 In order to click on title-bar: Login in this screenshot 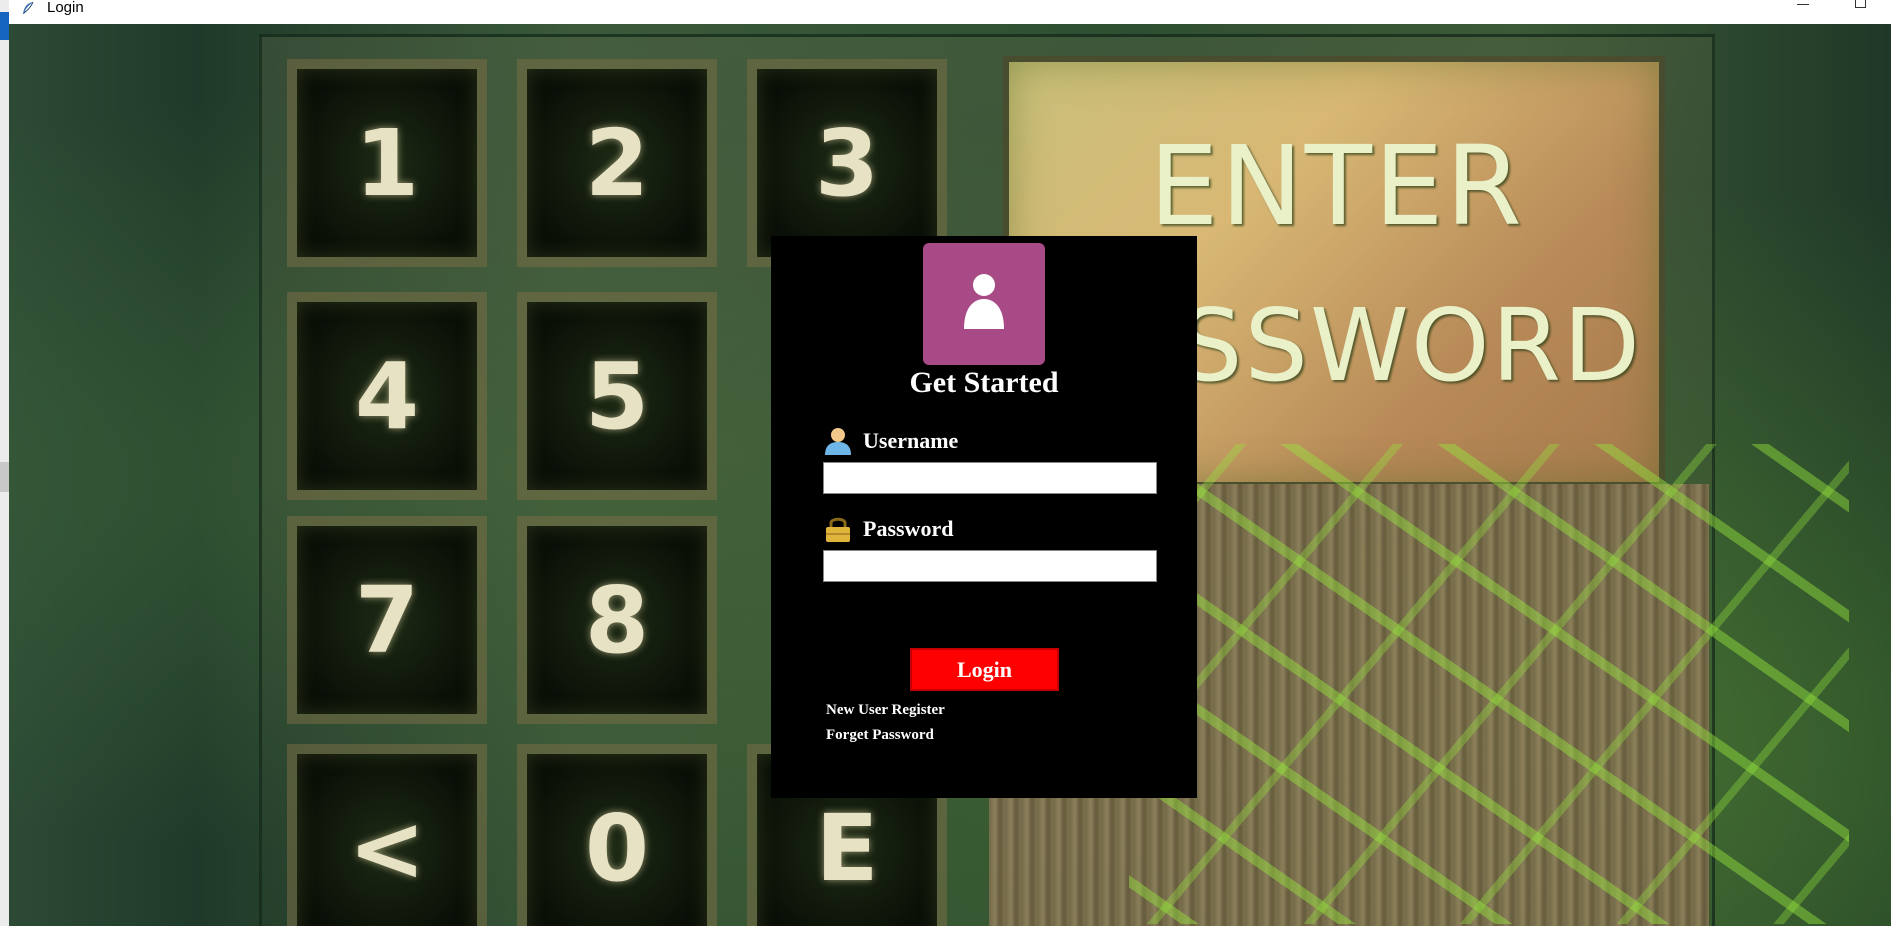, I will do `click(950, 12)`.